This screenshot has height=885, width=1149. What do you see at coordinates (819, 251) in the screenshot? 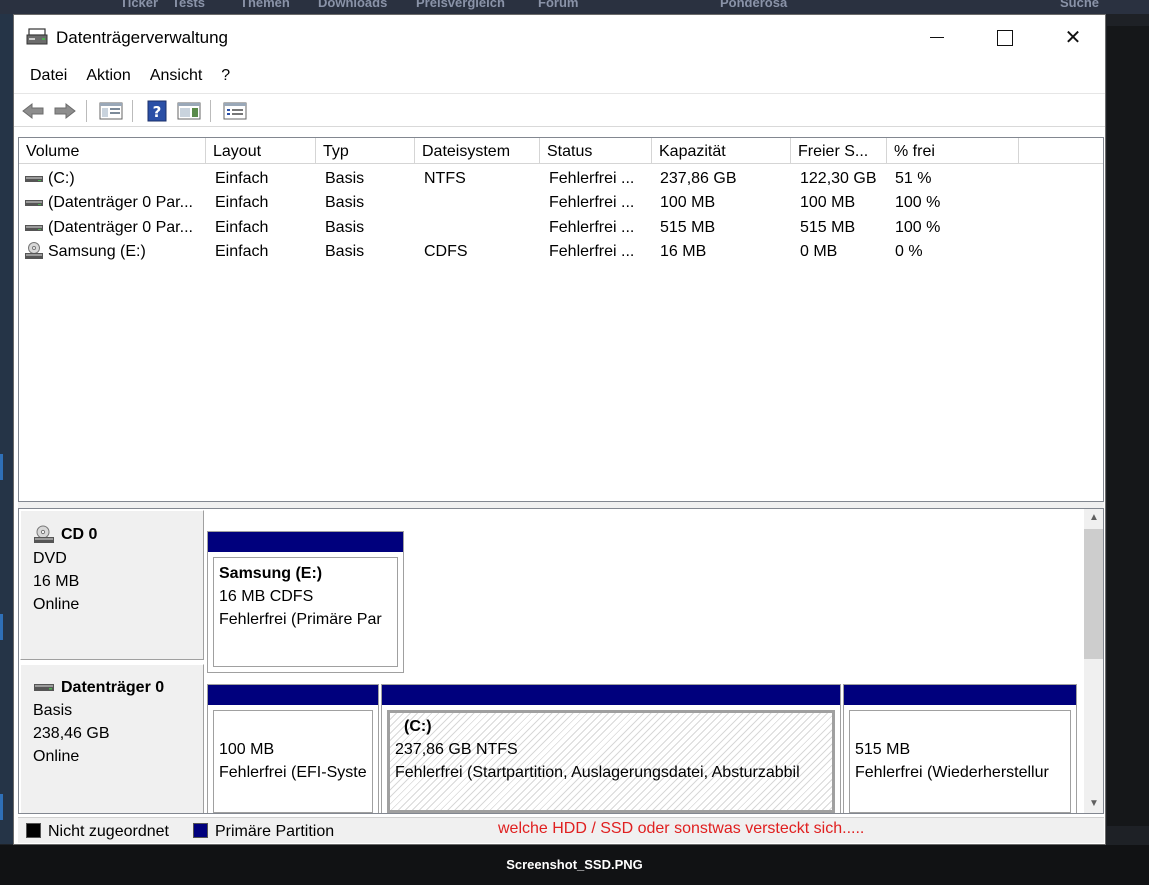
I see `volume-free: 0 MB` at bounding box center [819, 251].